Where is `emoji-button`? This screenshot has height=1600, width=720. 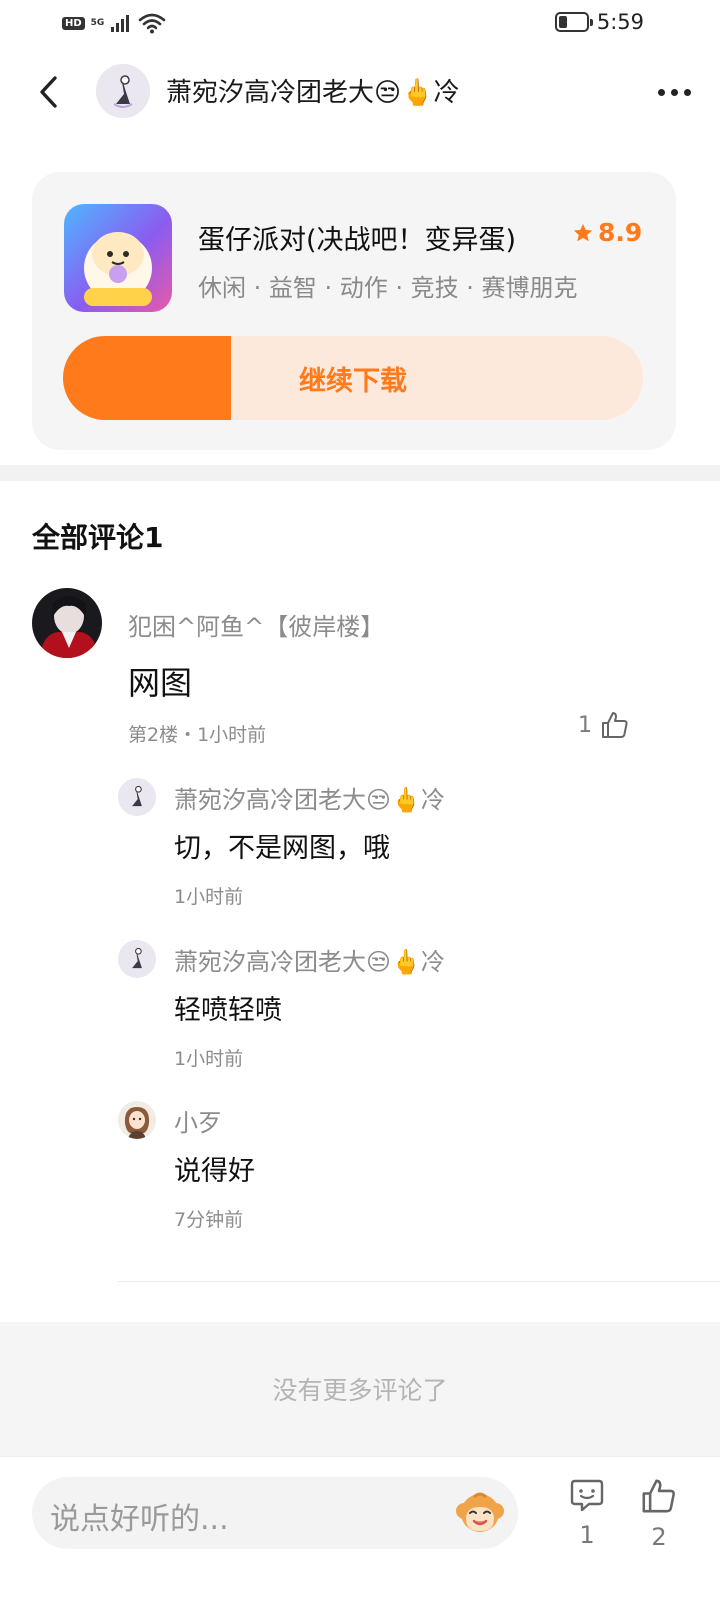 emoji-button is located at coordinates (480, 1513).